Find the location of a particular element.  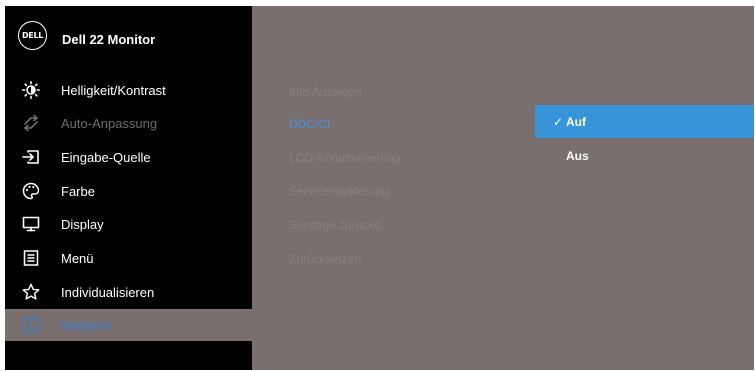

menu-item-label: Weiteres is located at coordinates (87, 325).